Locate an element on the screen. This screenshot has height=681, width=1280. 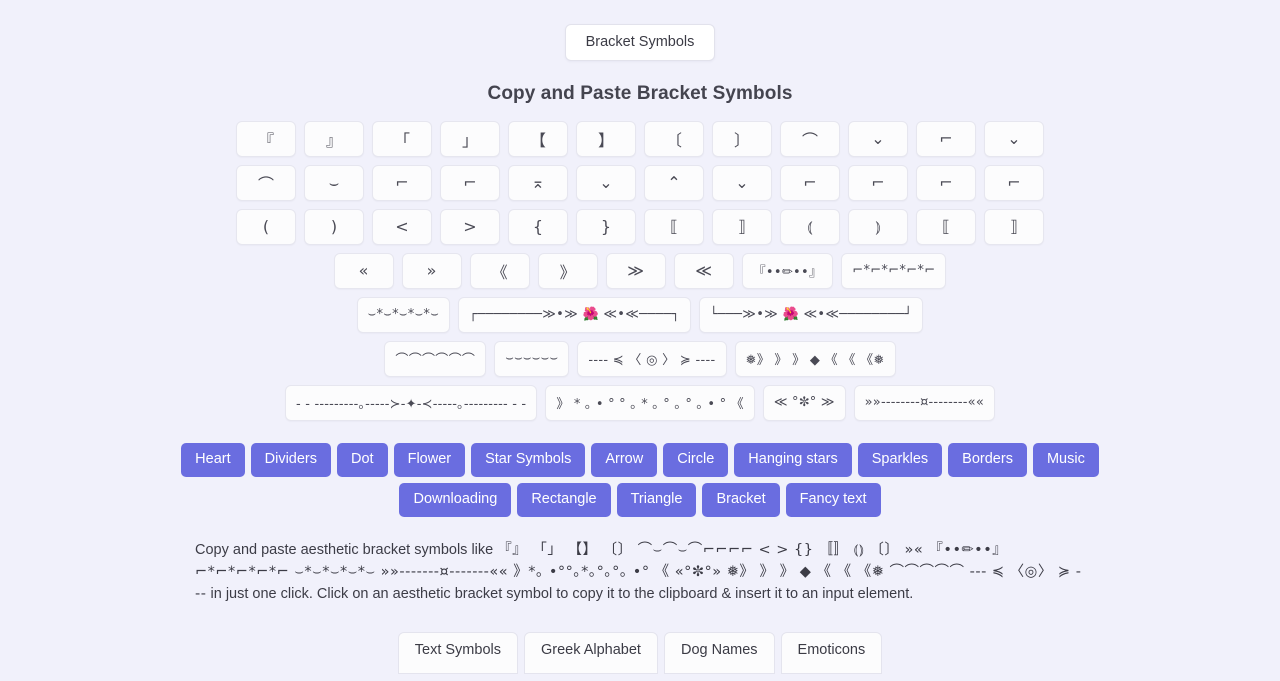
symbol-tile: ⌣ is located at coordinates (334, 182).